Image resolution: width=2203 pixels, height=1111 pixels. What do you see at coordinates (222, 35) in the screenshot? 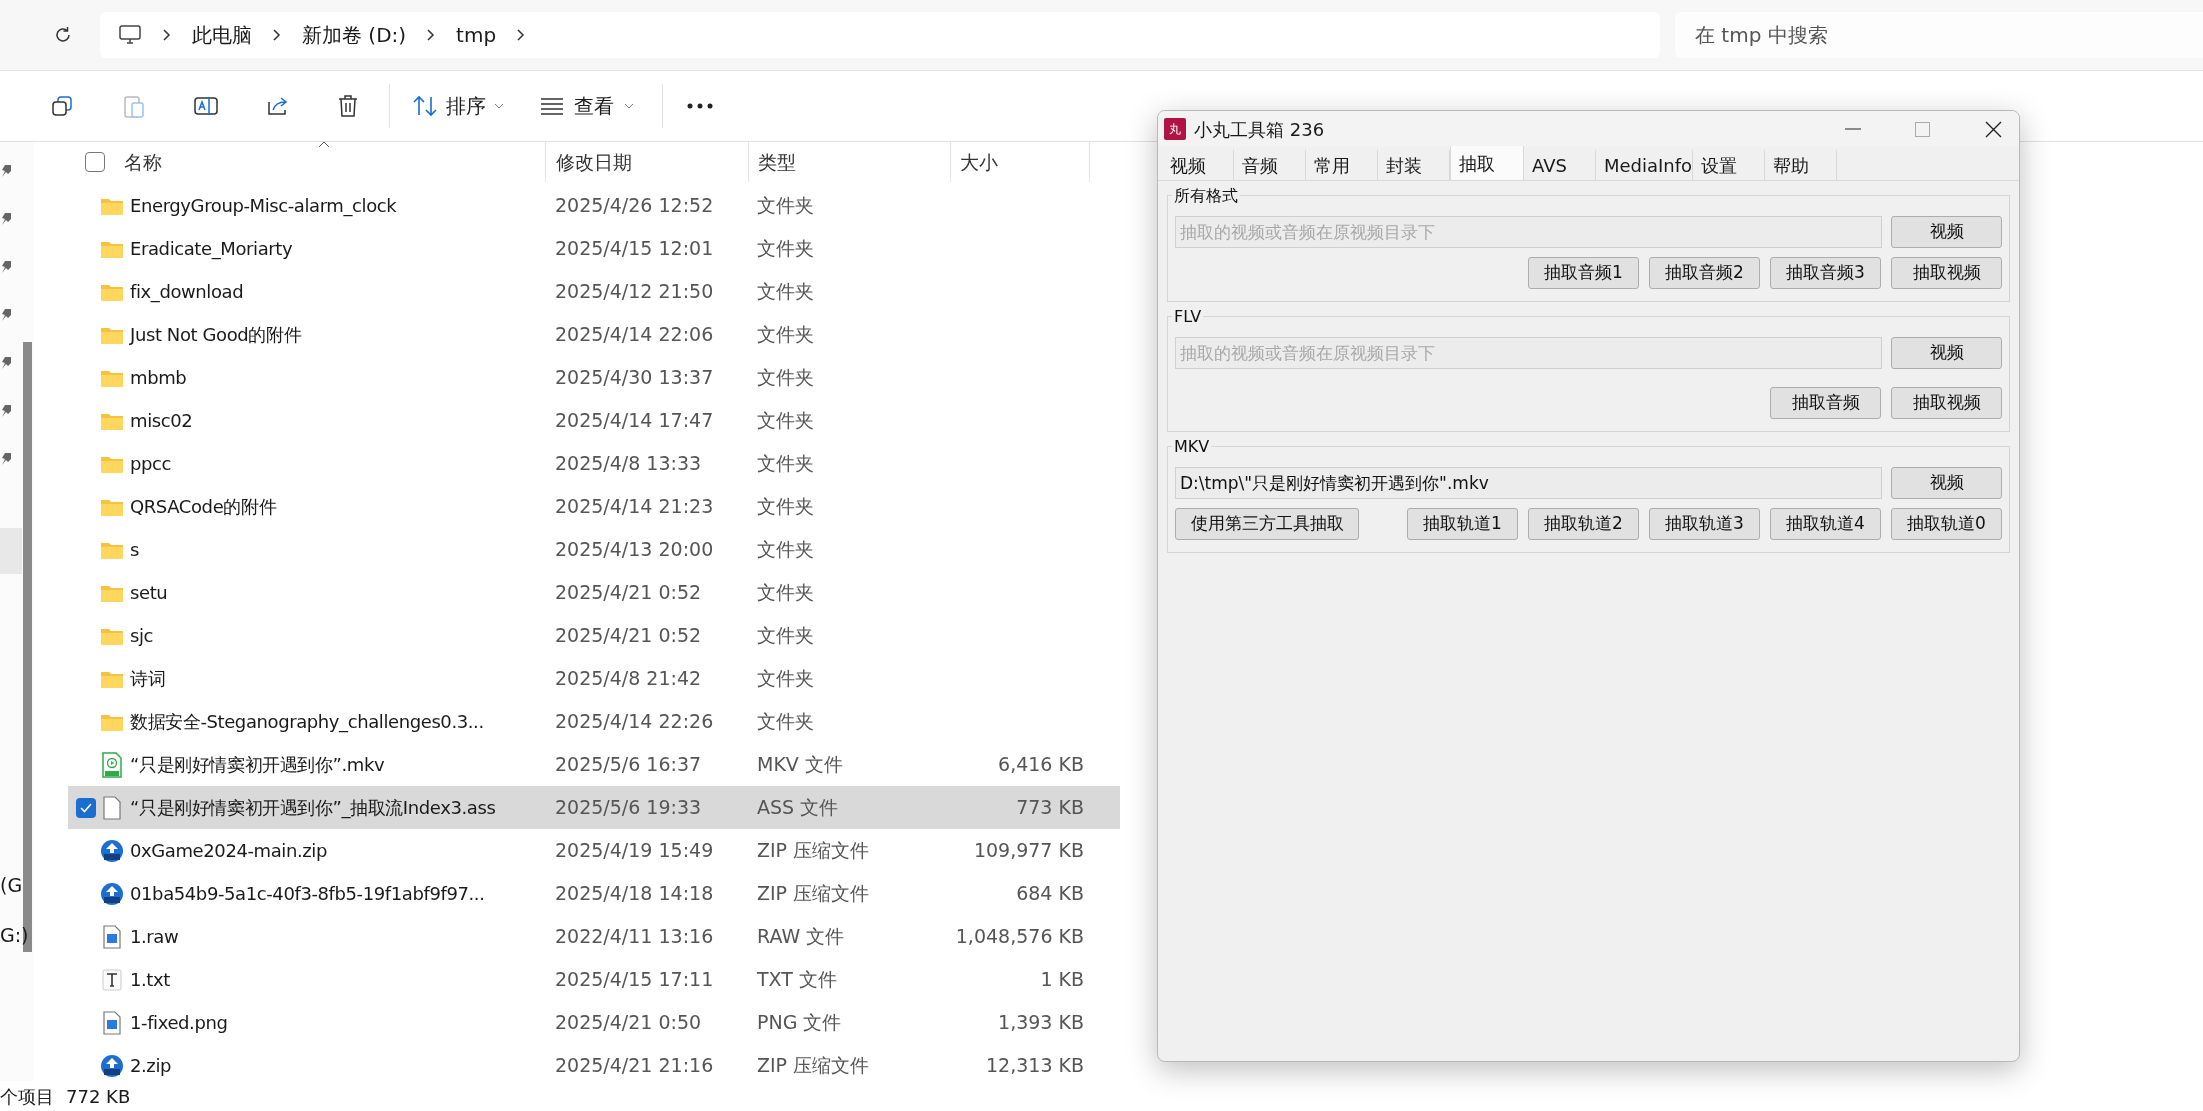
I see `breadcrumb-item: 此电脑` at bounding box center [222, 35].